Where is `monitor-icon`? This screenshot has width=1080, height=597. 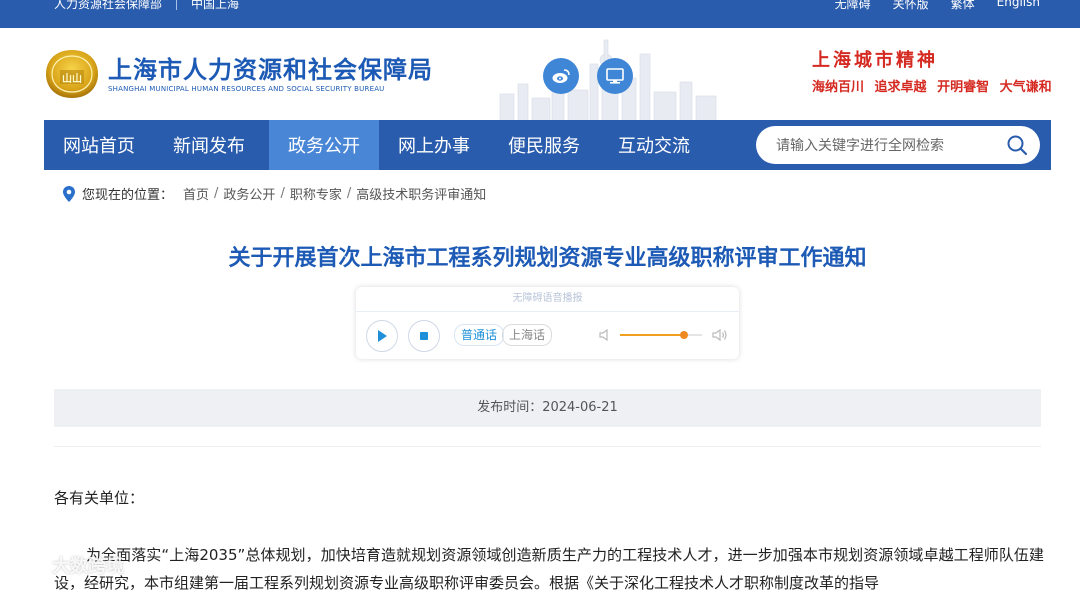
monitor-icon is located at coordinates (615, 76).